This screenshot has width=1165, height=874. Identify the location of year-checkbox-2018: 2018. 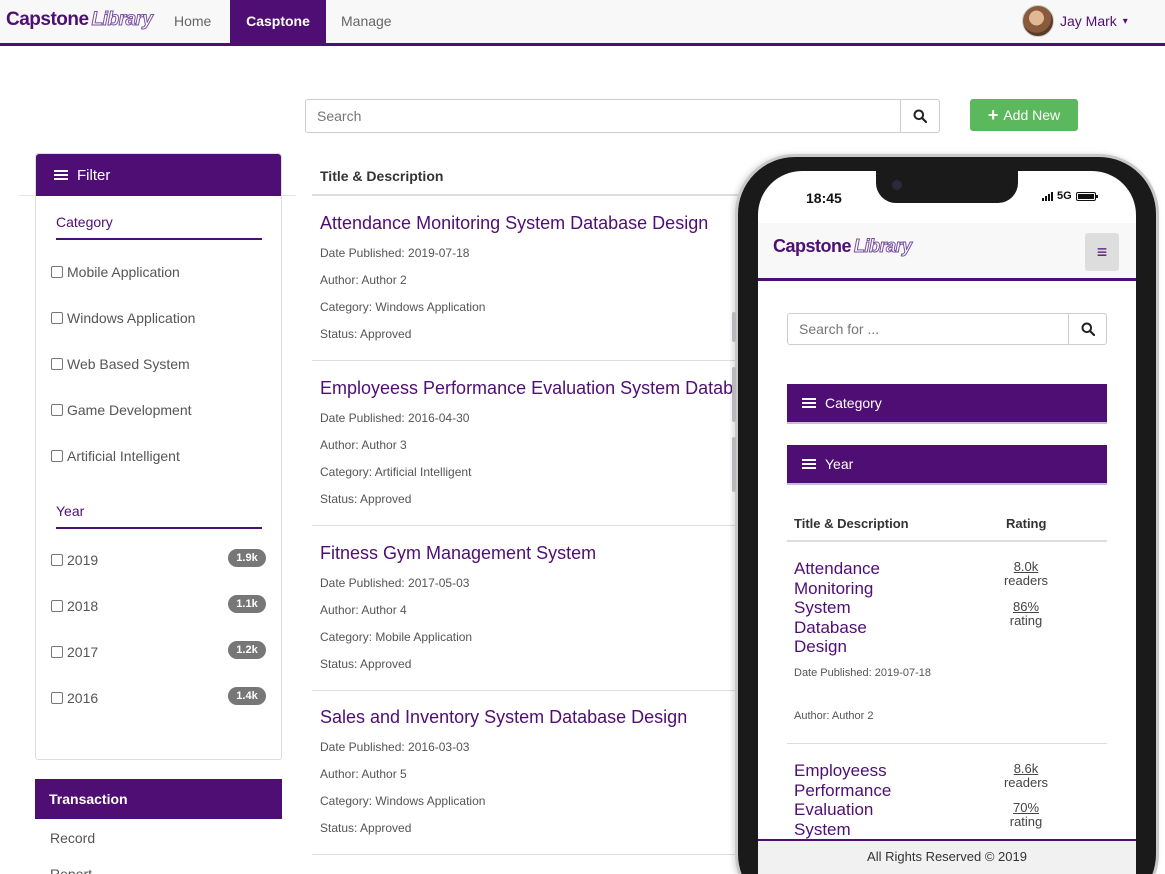
(74, 606).